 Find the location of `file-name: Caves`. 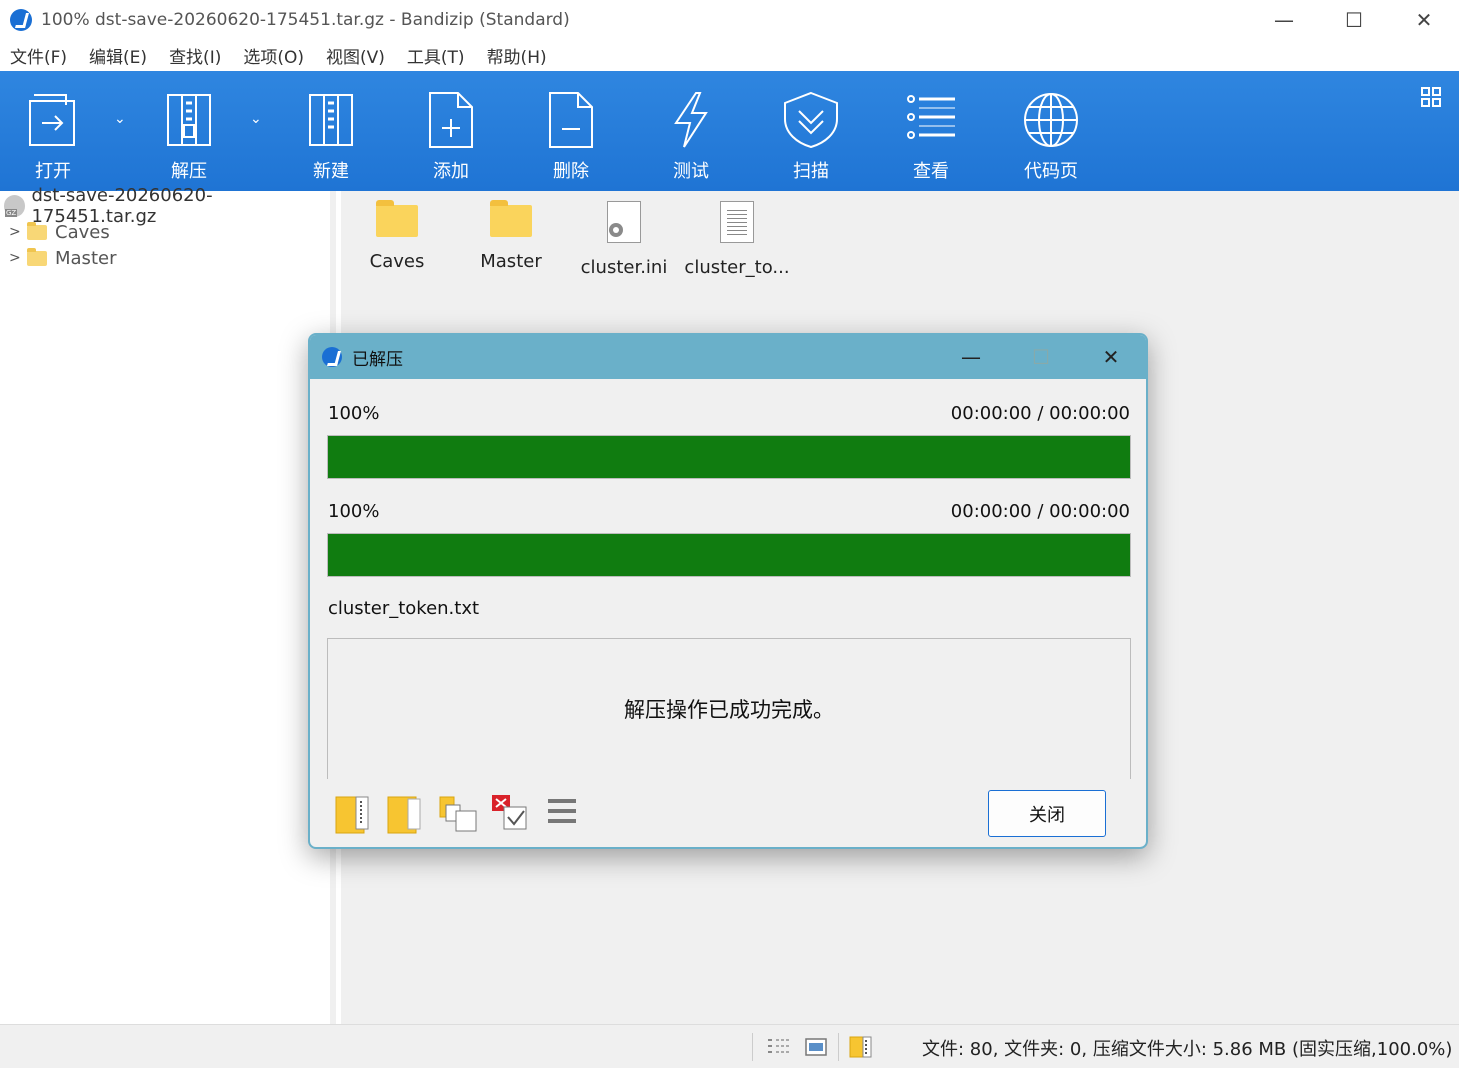

file-name: Caves is located at coordinates (397, 261).